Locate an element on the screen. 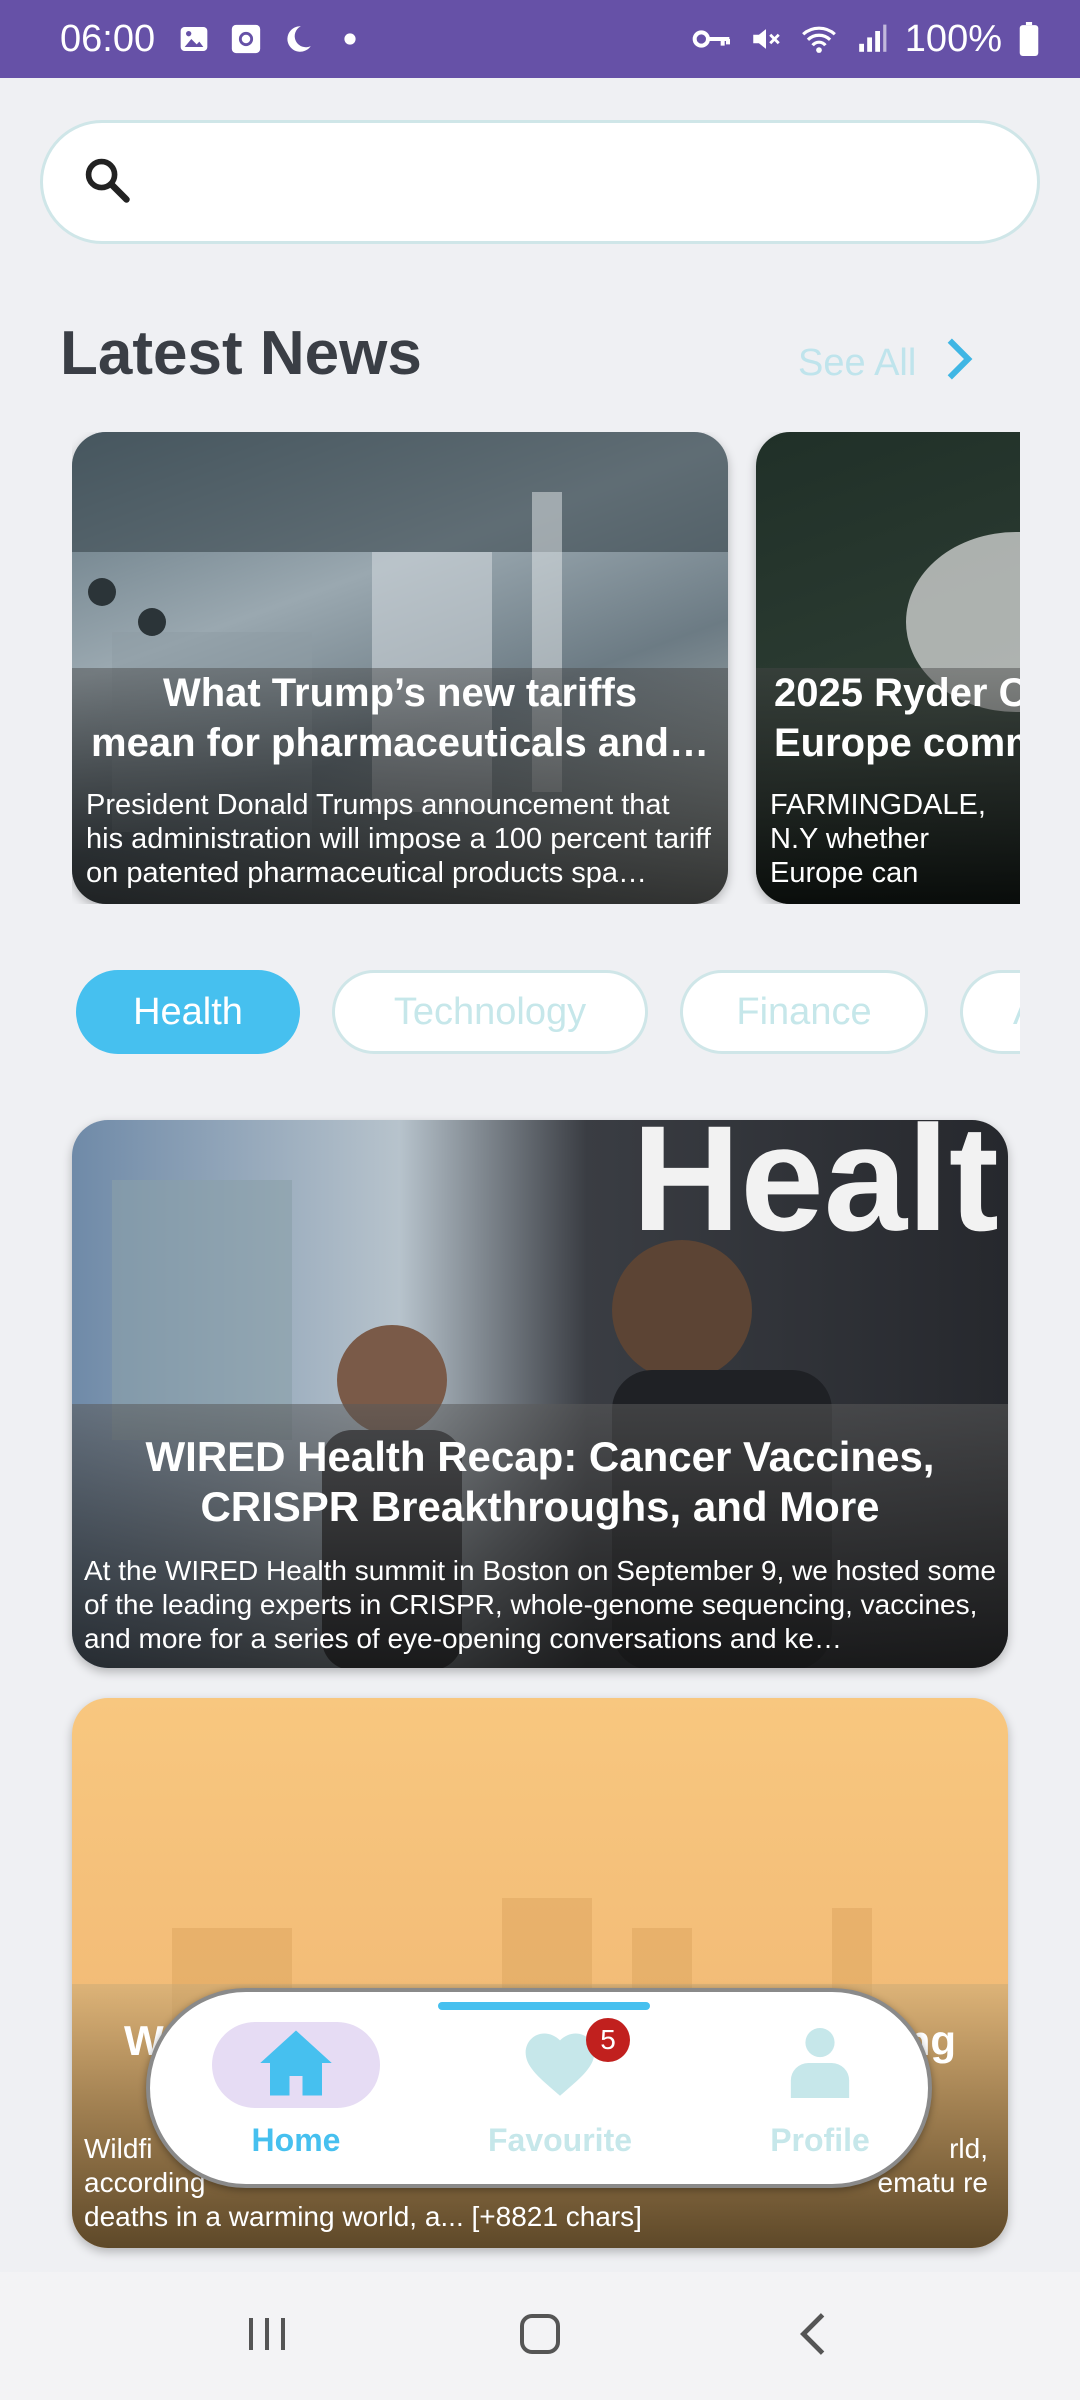  wifi-icon is located at coordinates (819, 39).